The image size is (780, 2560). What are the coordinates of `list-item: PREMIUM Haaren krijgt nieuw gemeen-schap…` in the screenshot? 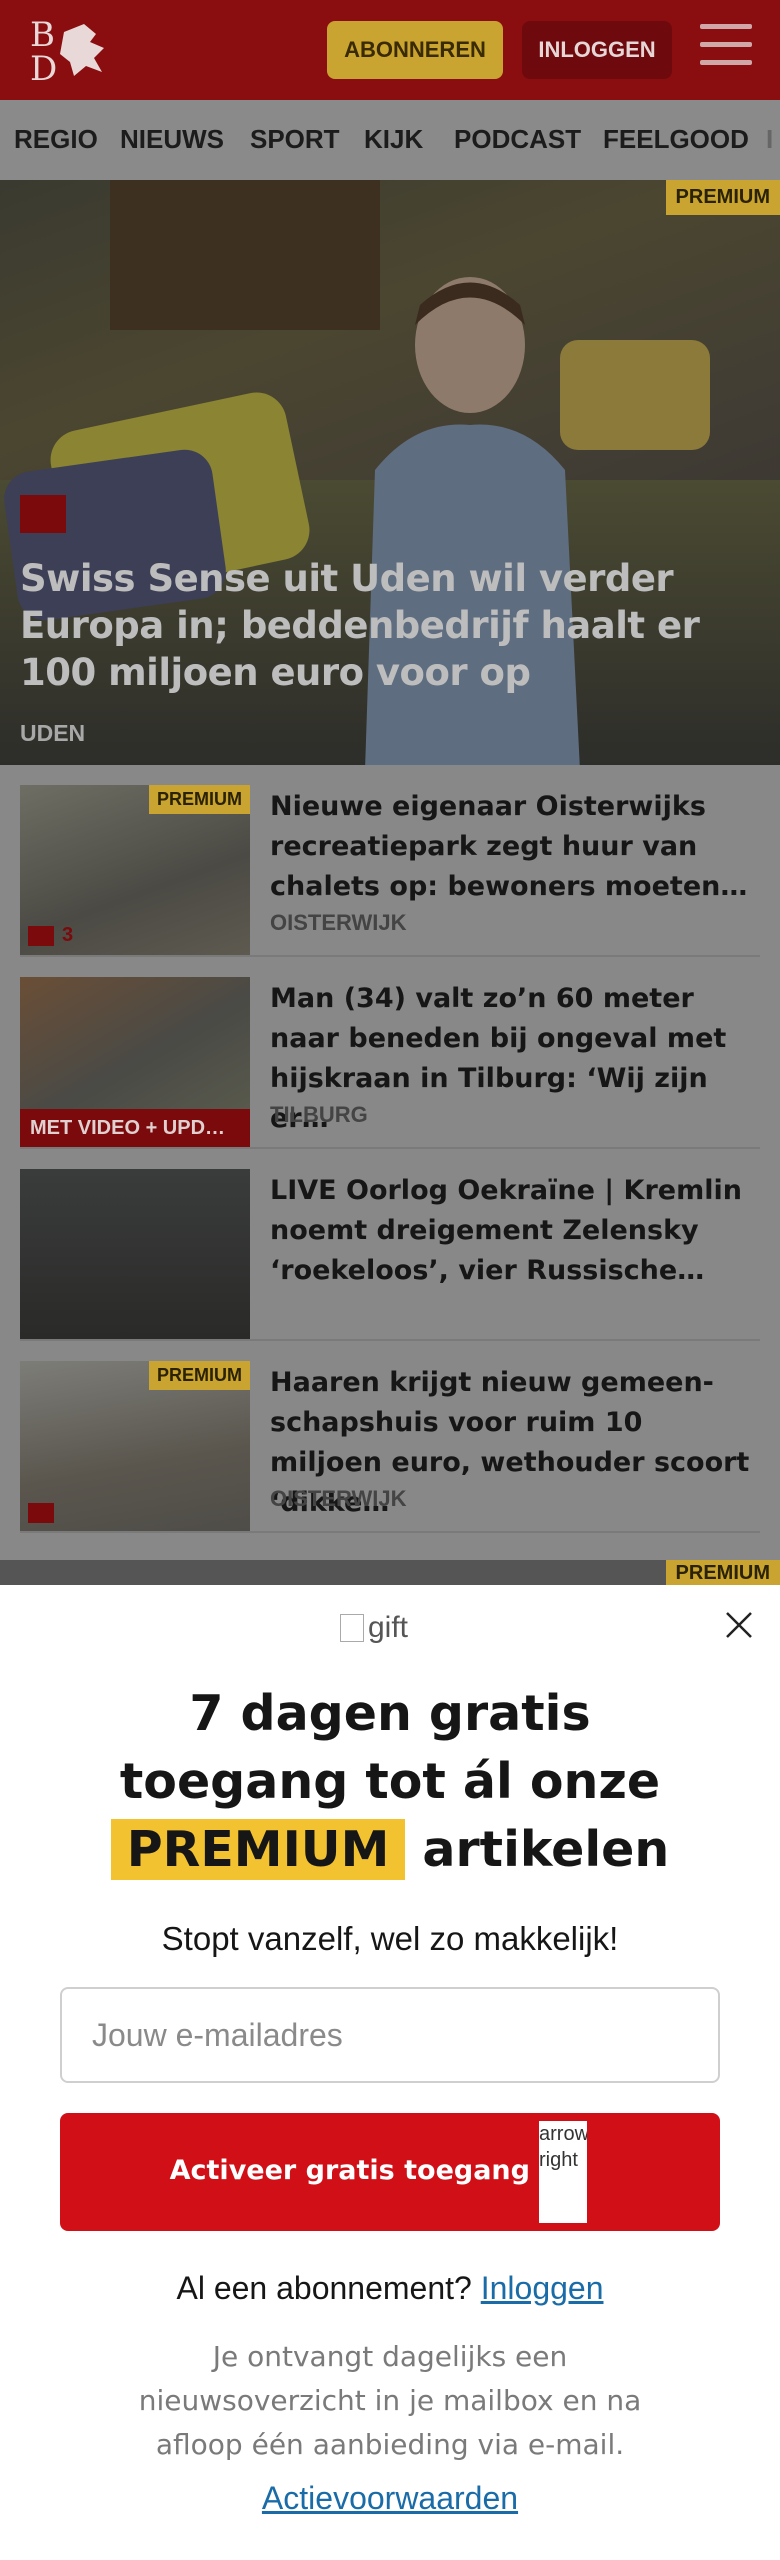 It's located at (390, 1437).